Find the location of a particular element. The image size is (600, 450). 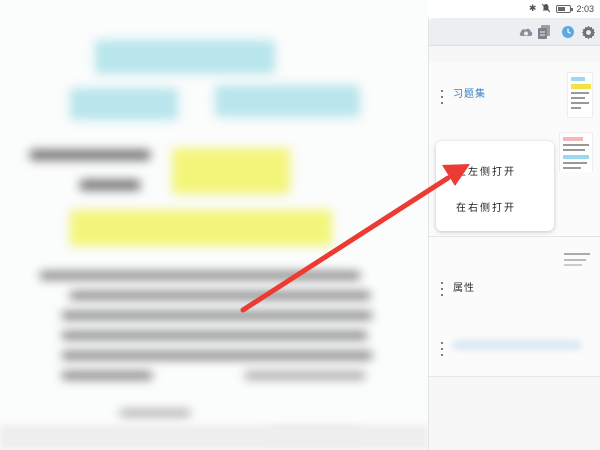

note-item: 属性 is located at coordinates (514, 284).